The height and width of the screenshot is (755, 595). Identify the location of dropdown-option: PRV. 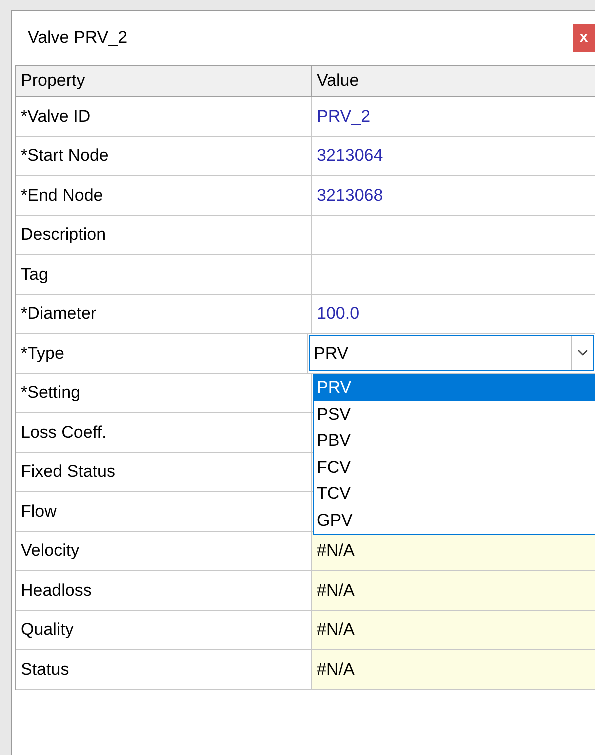
(454, 387).